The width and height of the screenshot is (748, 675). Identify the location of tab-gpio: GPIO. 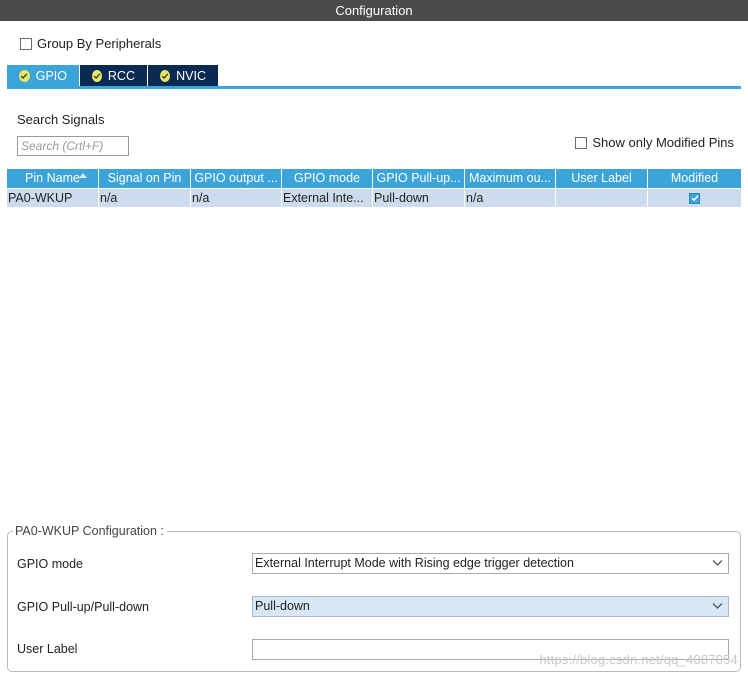
(43, 75).